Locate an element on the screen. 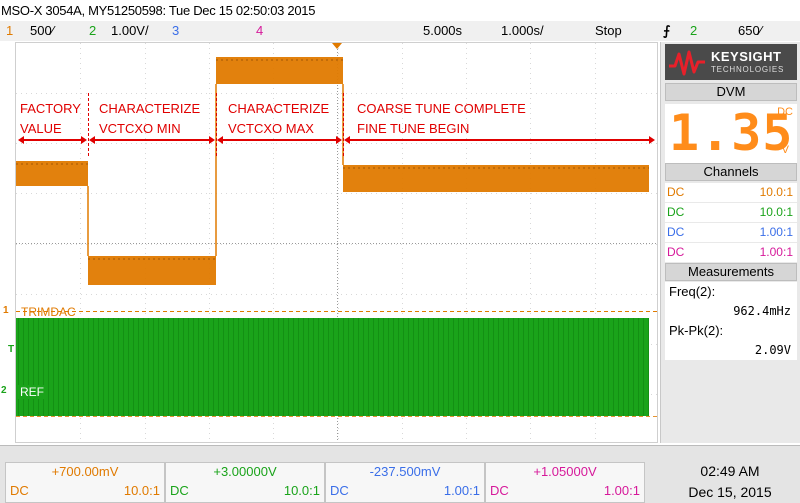 Image resolution: width=800 pixels, height=503 pixels. dvm-coupling: DC is located at coordinates (785, 112).